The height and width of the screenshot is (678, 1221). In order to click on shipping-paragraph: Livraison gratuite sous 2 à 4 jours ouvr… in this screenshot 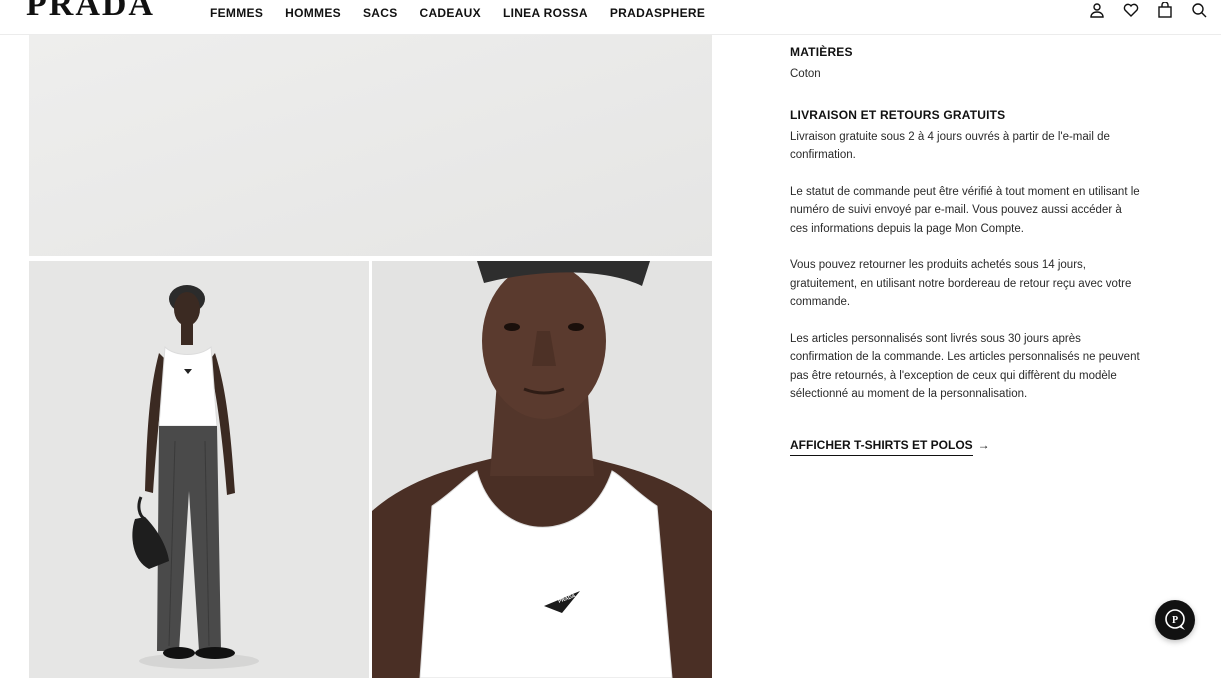, I will do `click(950, 146)`.